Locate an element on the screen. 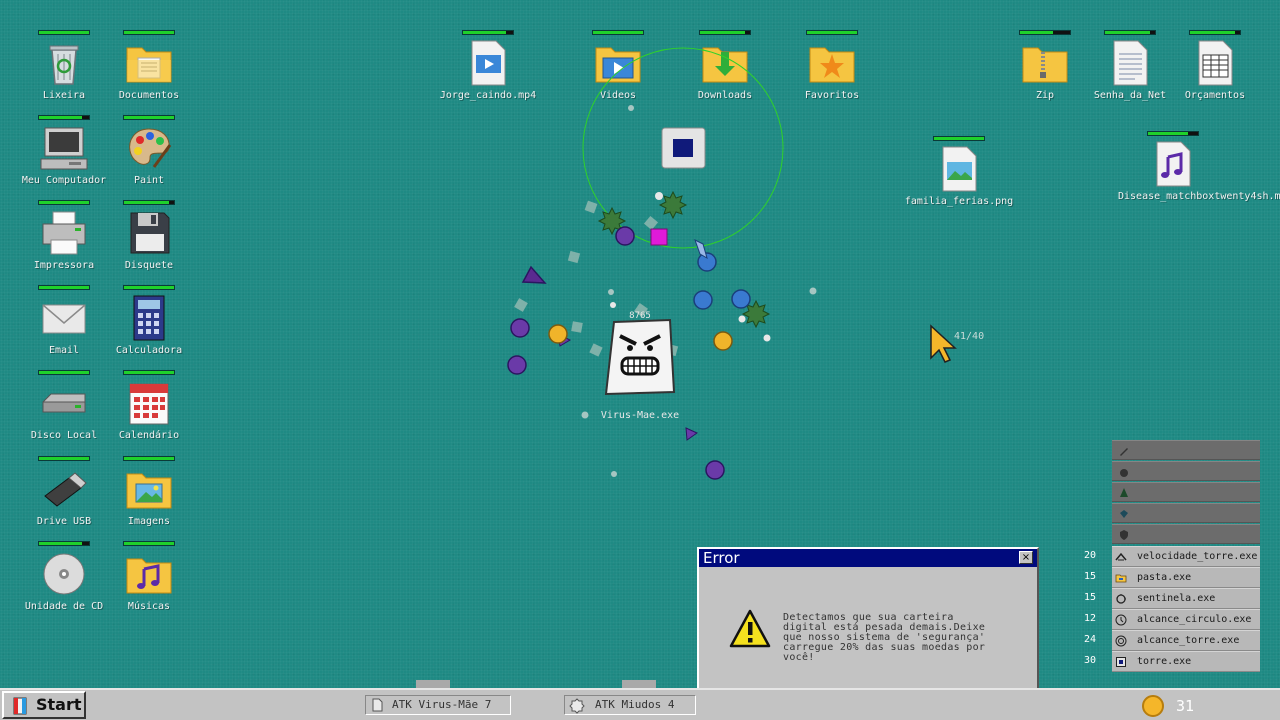 The image size is (1280, 720). desktop-icon-paint: Paint is located at coordinates (149, 150).